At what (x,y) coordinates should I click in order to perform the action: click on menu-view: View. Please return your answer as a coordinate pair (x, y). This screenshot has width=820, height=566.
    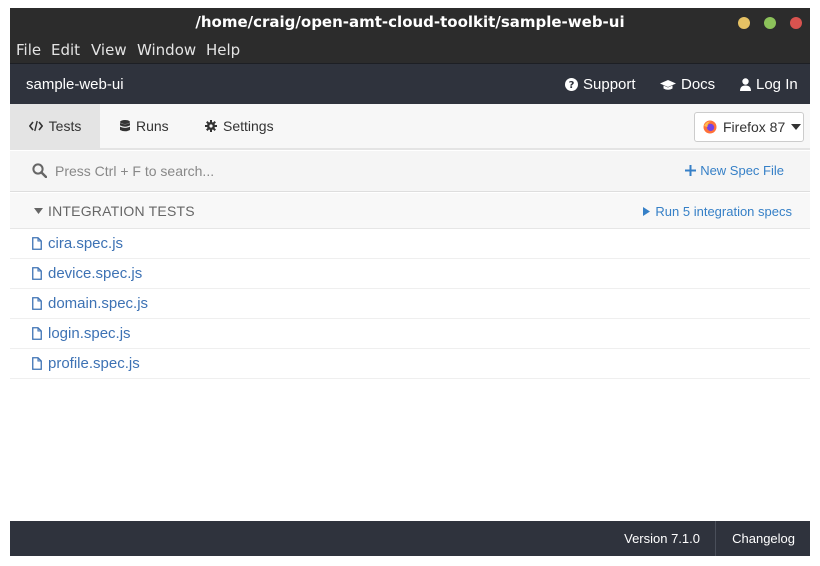
    Looking at the image, I should click on (109, 50).